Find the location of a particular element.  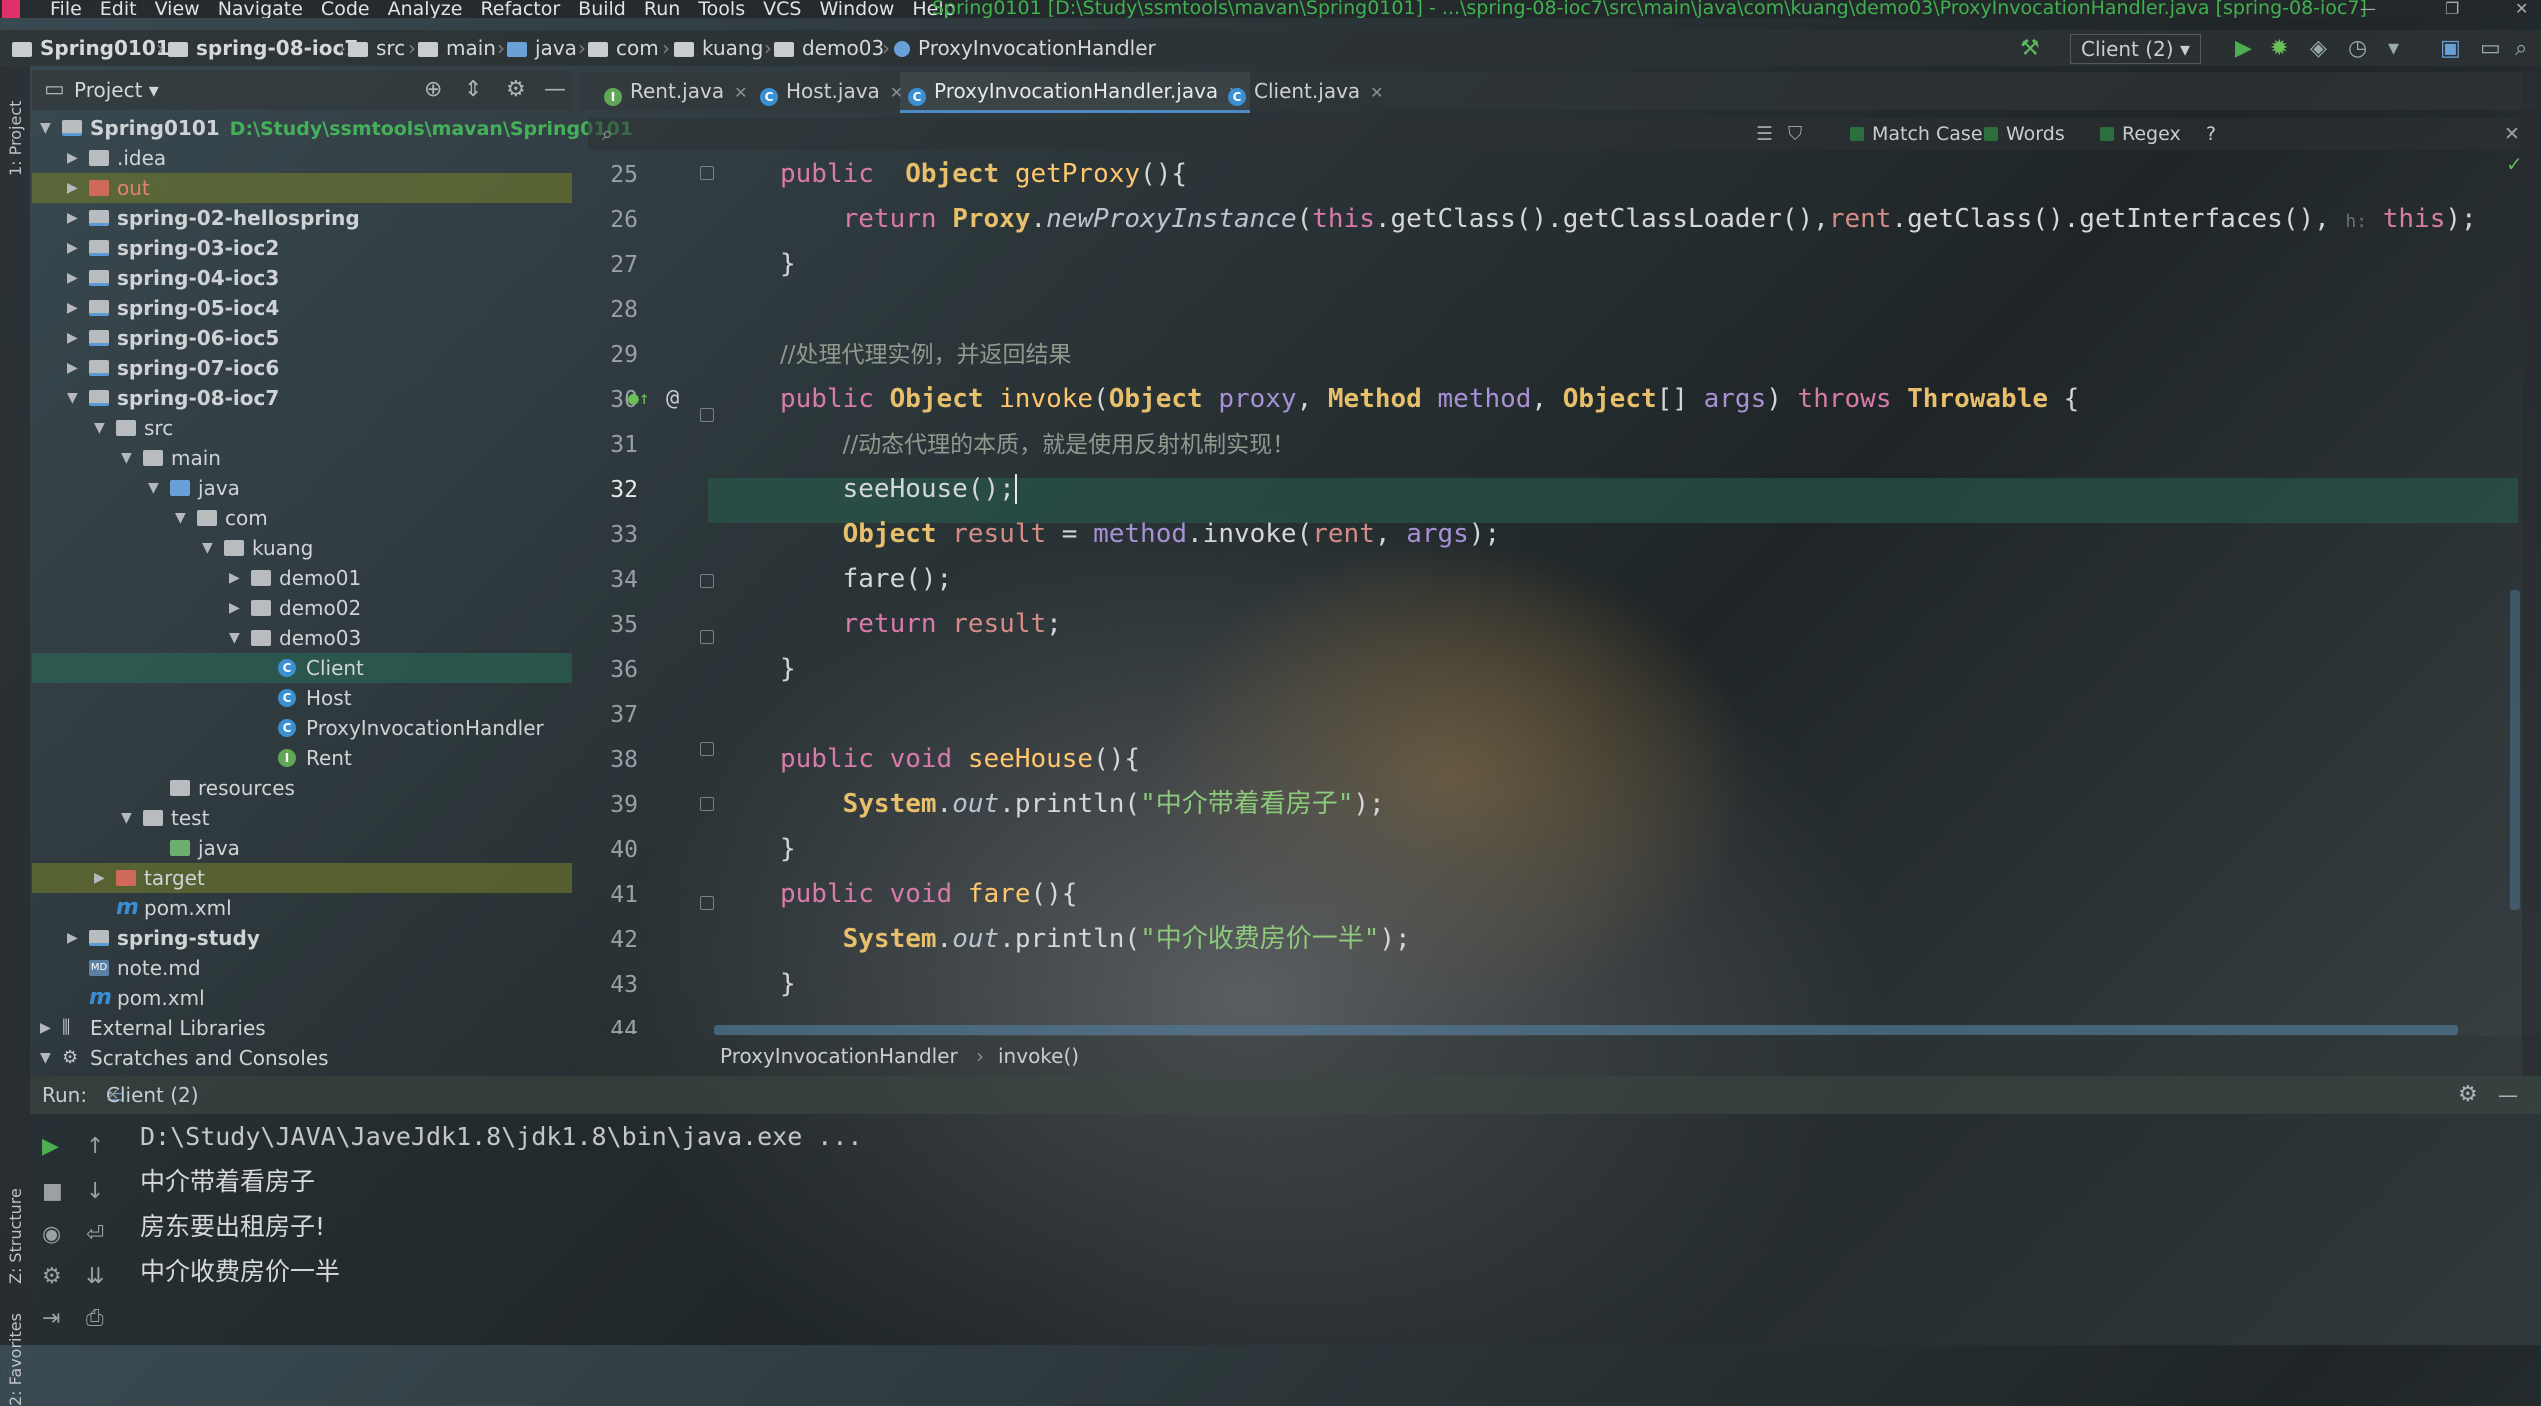

nav-crumb-module: spring-08-ioc7 is located at coordinates (263, 48).